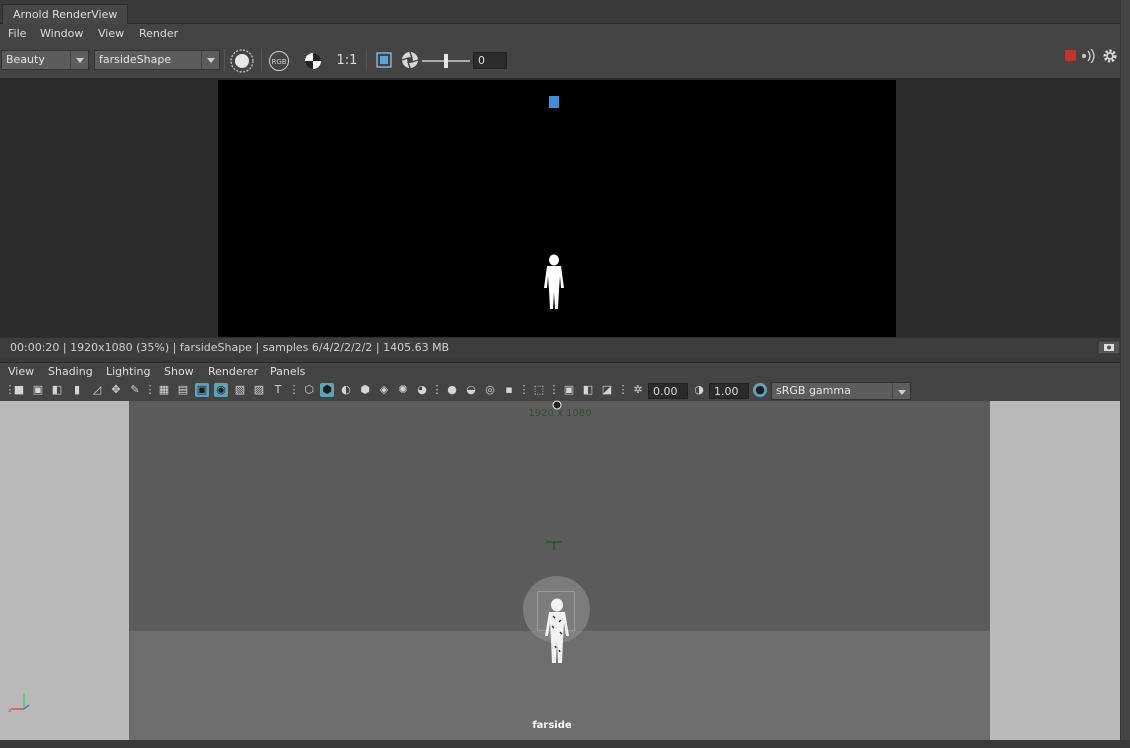  Describe the element at coordinates (135, 59) in the screenshot. I see `camera-dropdown-value: farsideShape` at that location.